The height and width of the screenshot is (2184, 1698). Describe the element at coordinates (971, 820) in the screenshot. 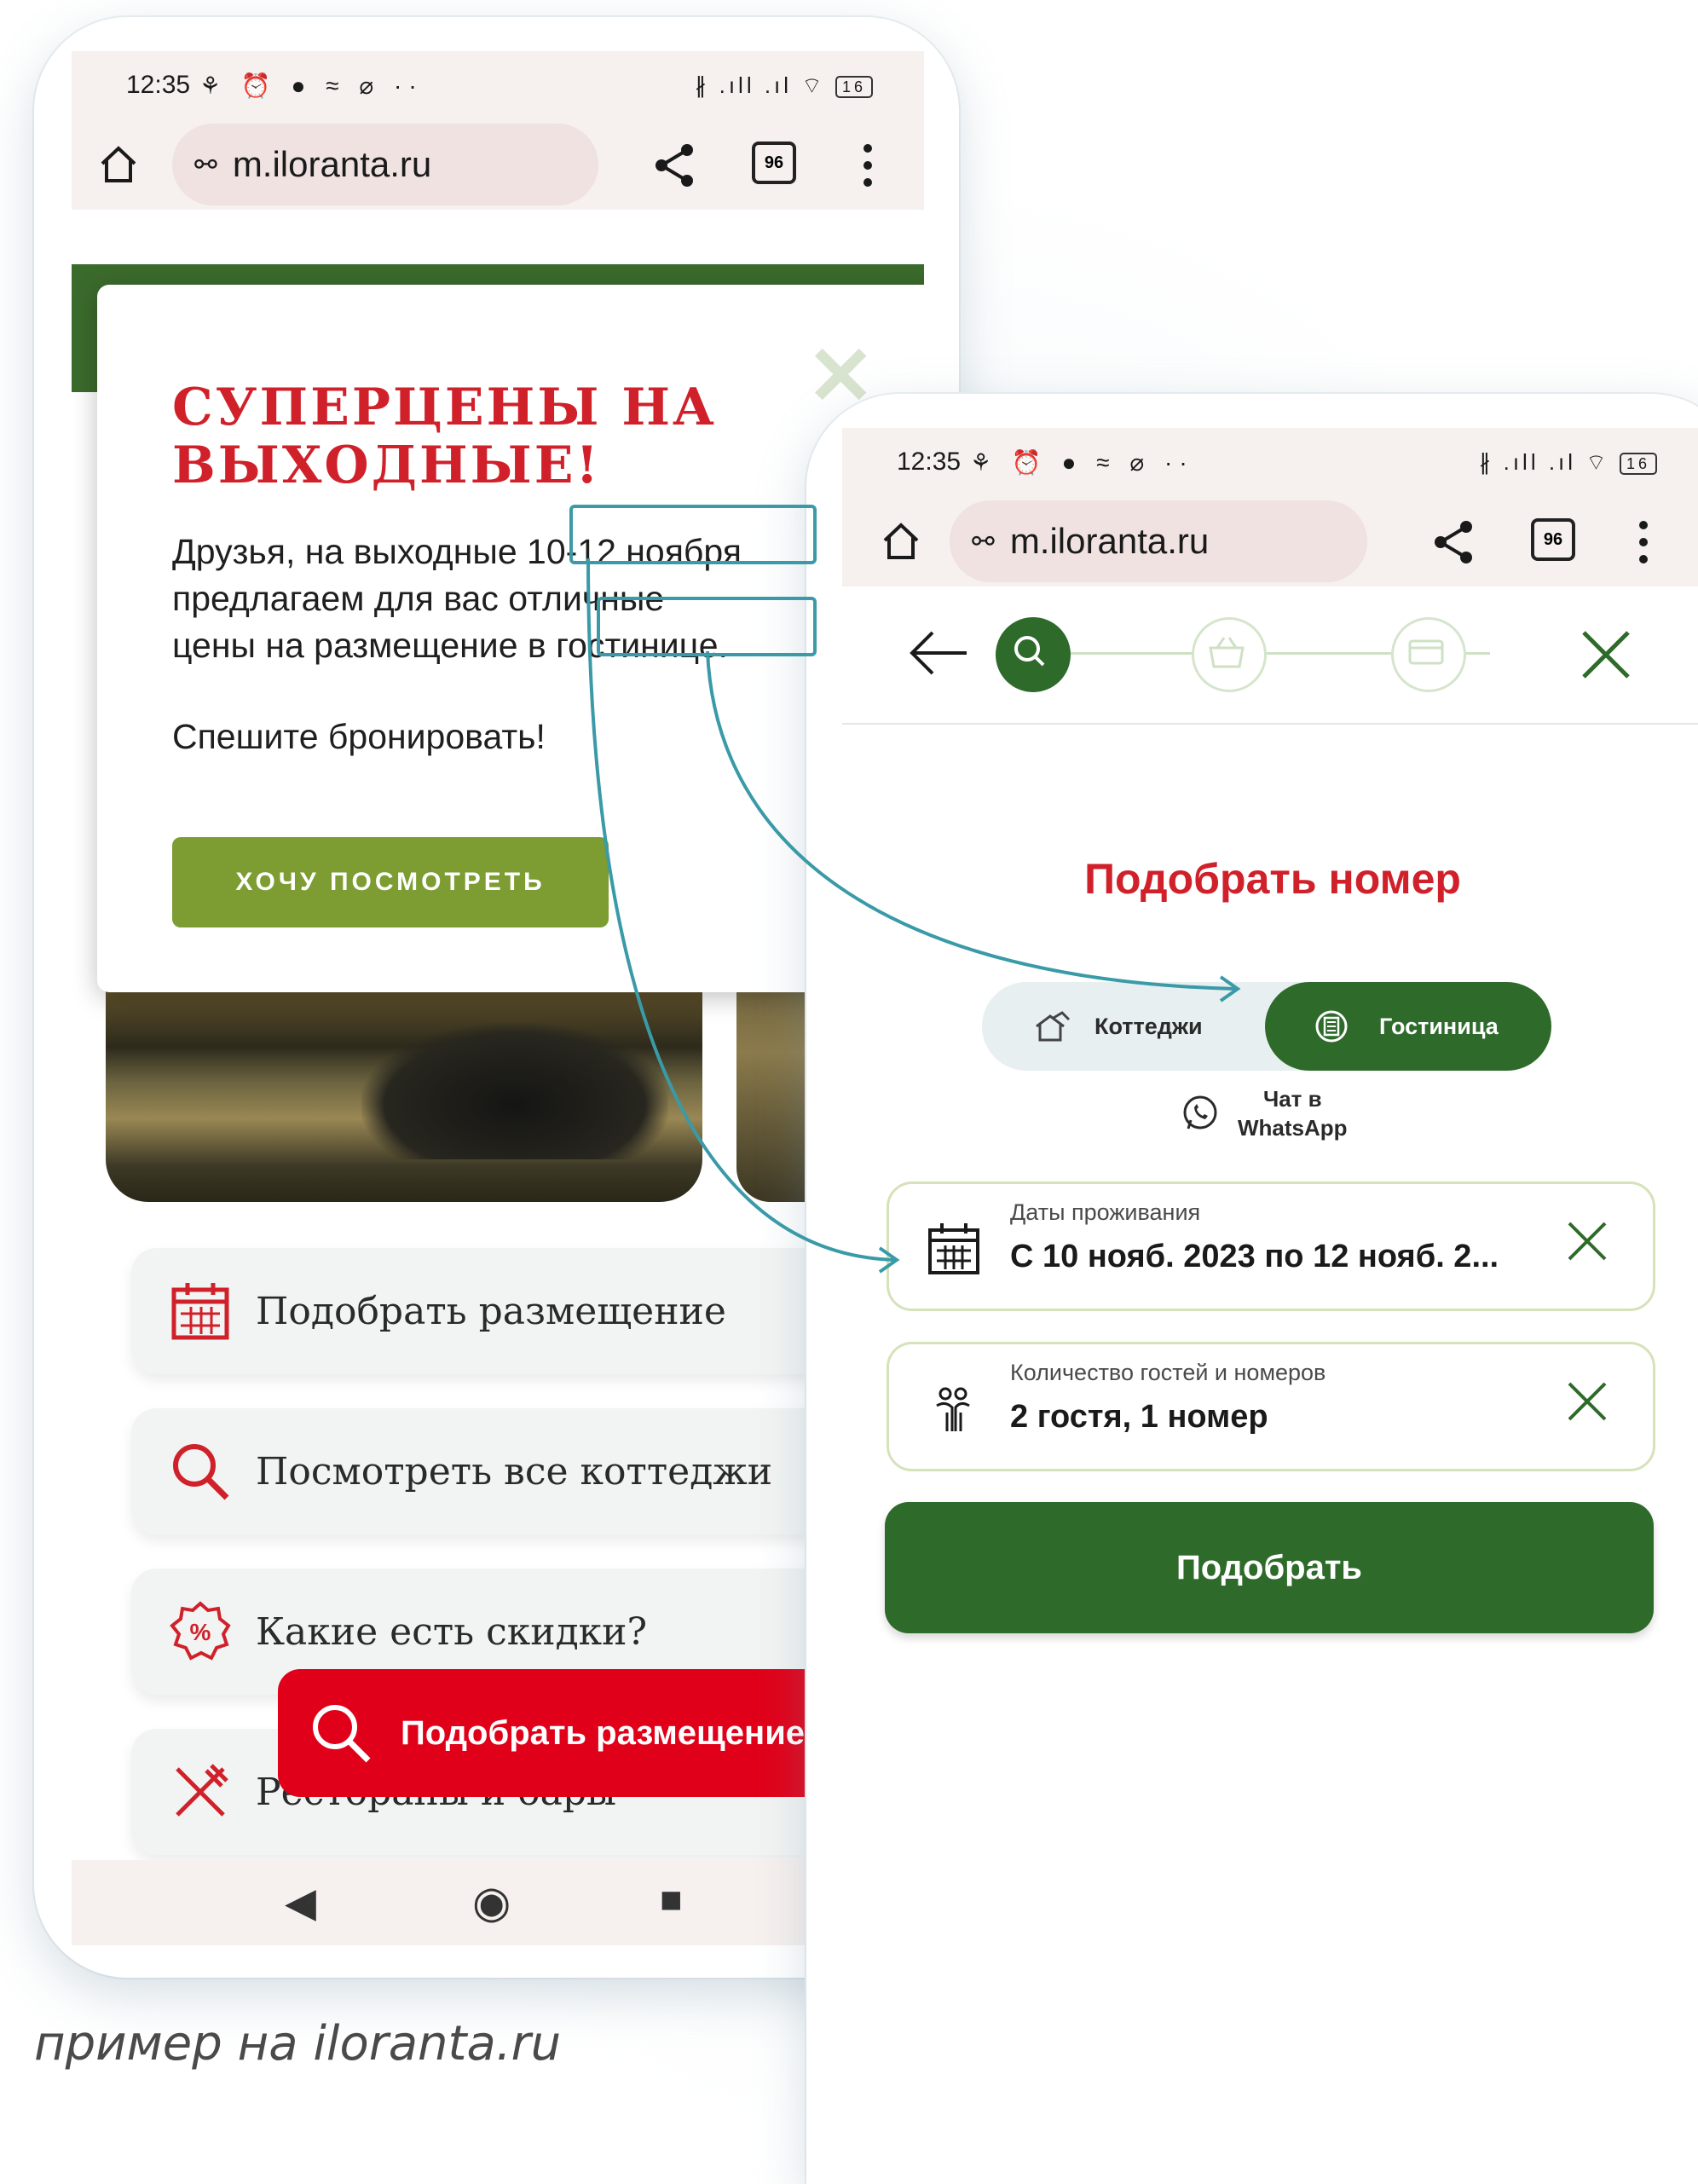

I see `arrow-hotel-to-toggle` at that location.